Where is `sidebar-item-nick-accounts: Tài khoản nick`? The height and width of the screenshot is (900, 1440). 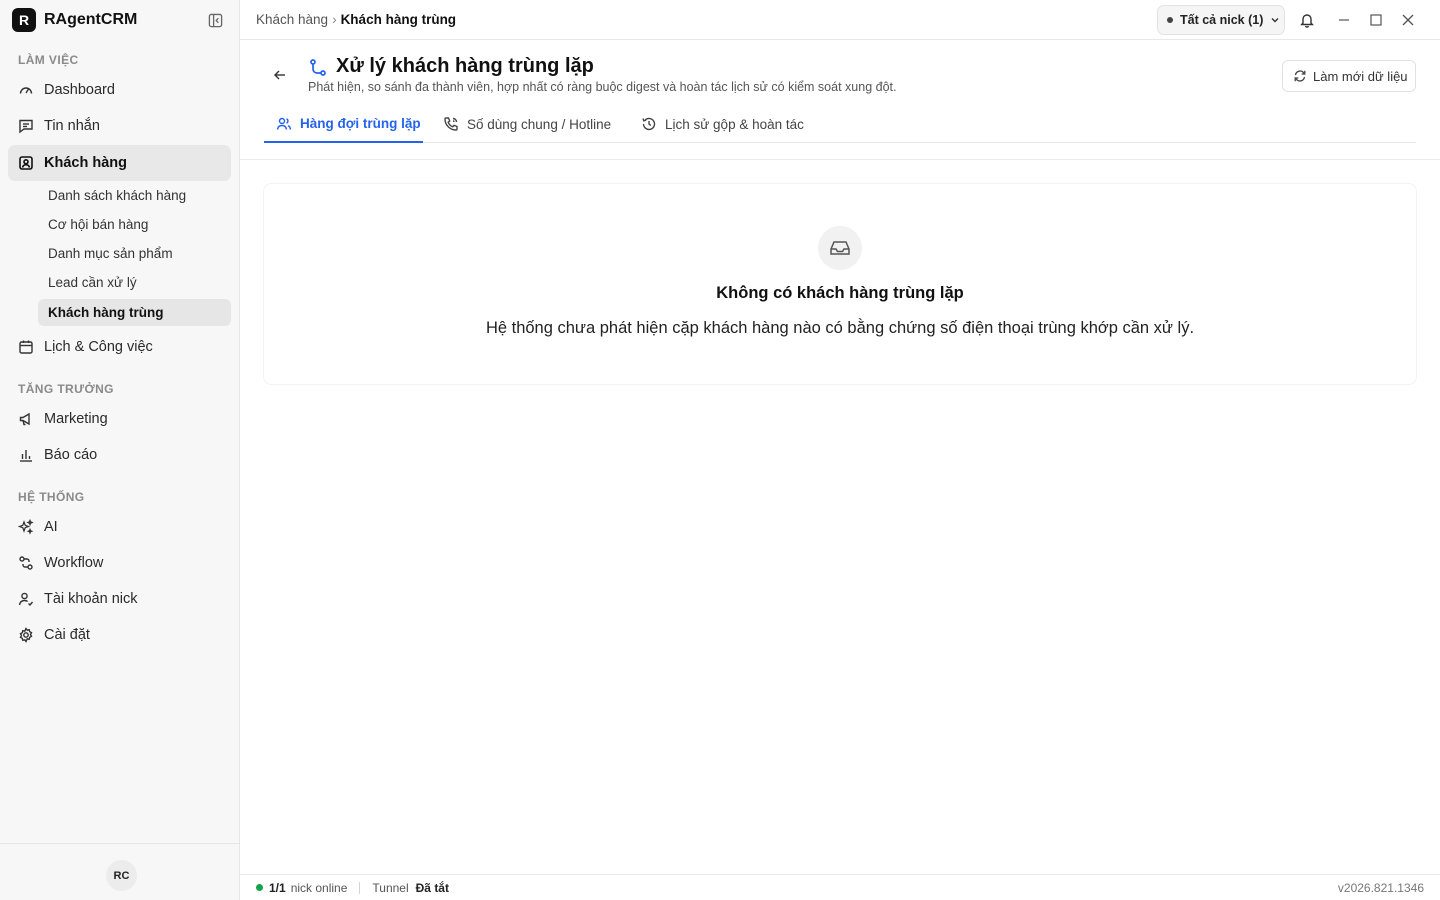
sidebar-item-nick-accounts: Tài khoản nick is located at coordinates (119, 599).